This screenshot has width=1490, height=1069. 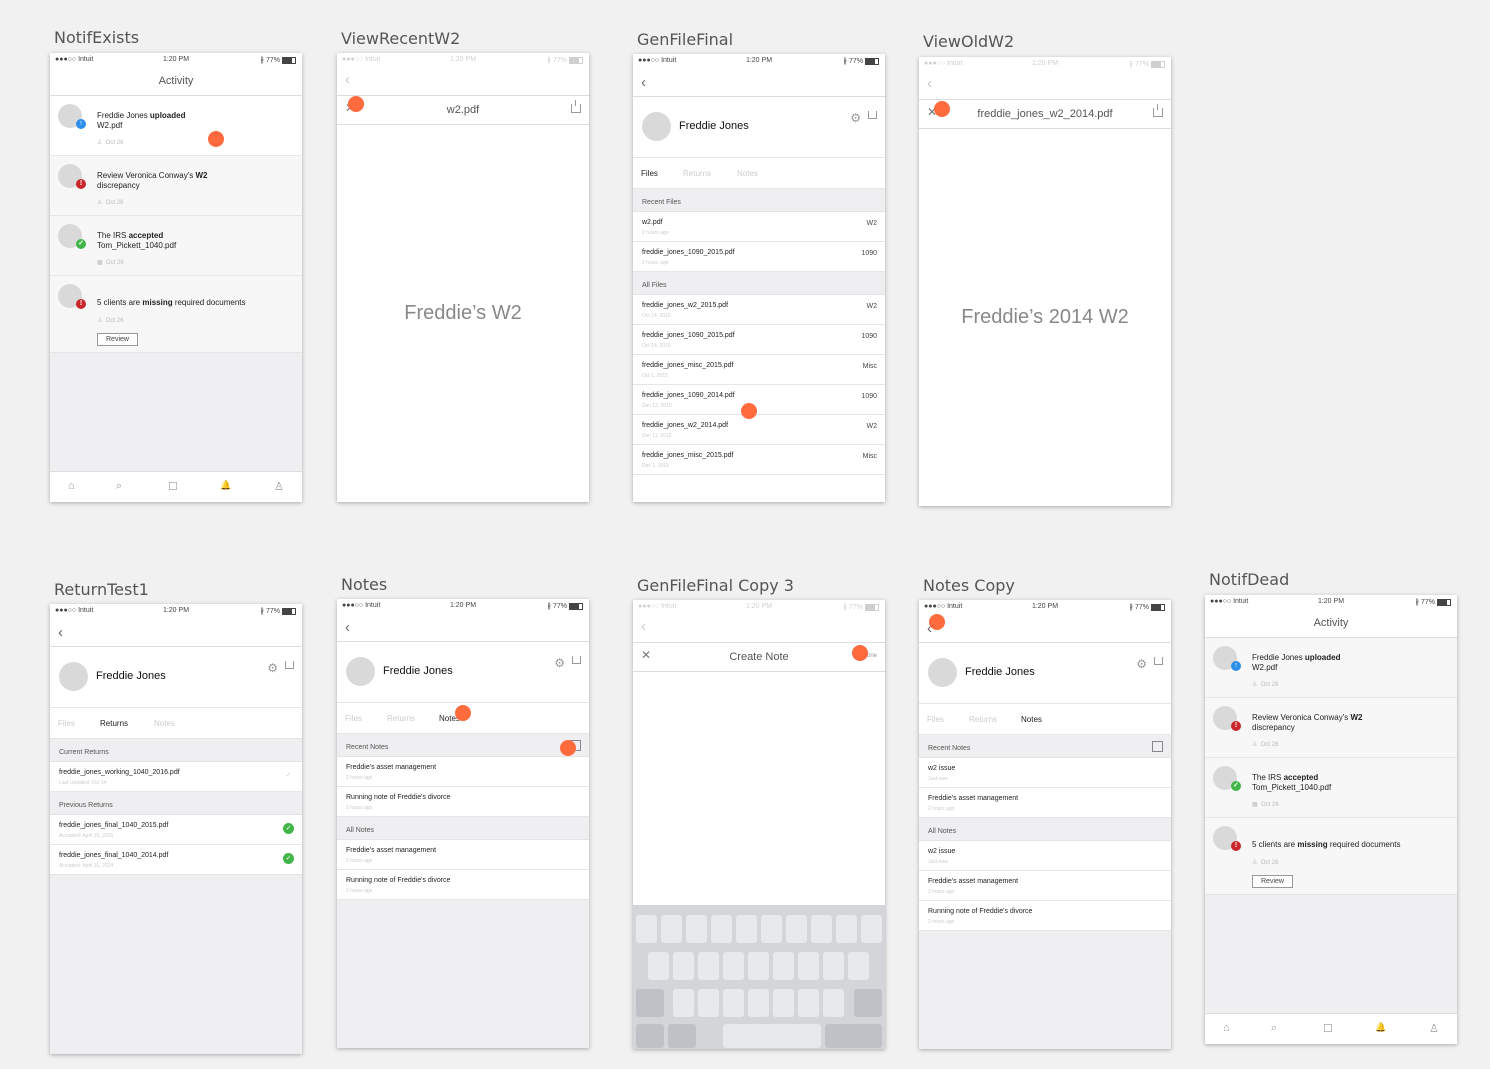 I want to click on space-key, so click(x=772, y=1036).